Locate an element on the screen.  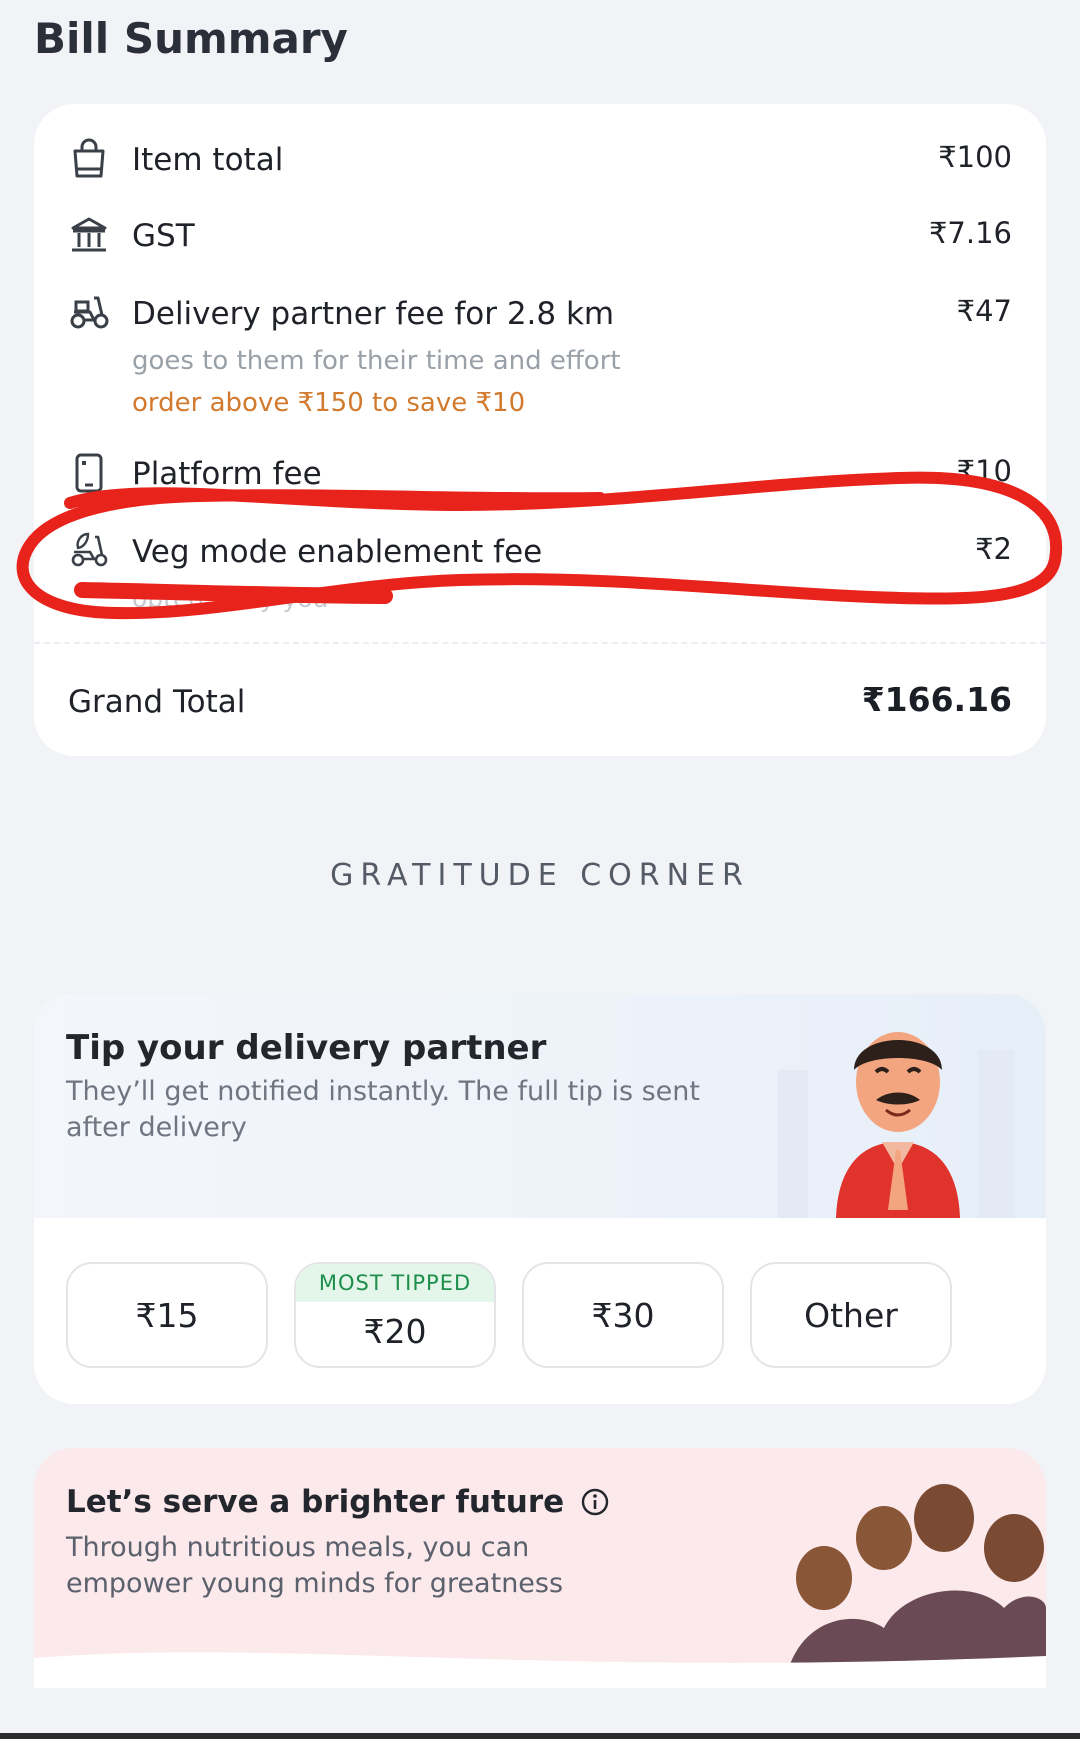
tip-option-label: ₹15 is located at coordinates (167, 1315).